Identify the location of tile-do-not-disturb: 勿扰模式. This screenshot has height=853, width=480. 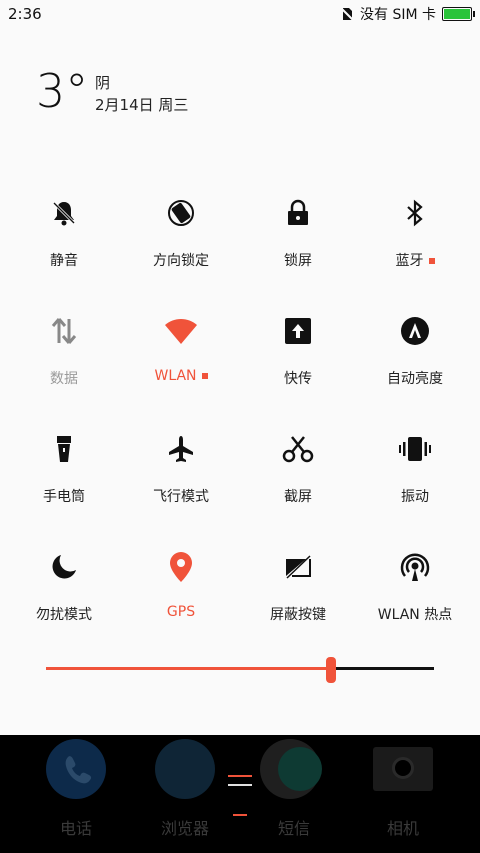
(64, 589).